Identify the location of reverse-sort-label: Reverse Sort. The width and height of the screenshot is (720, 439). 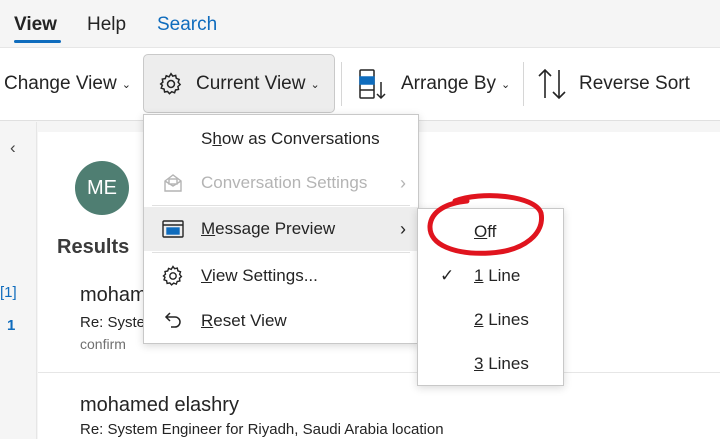
(634, 83).